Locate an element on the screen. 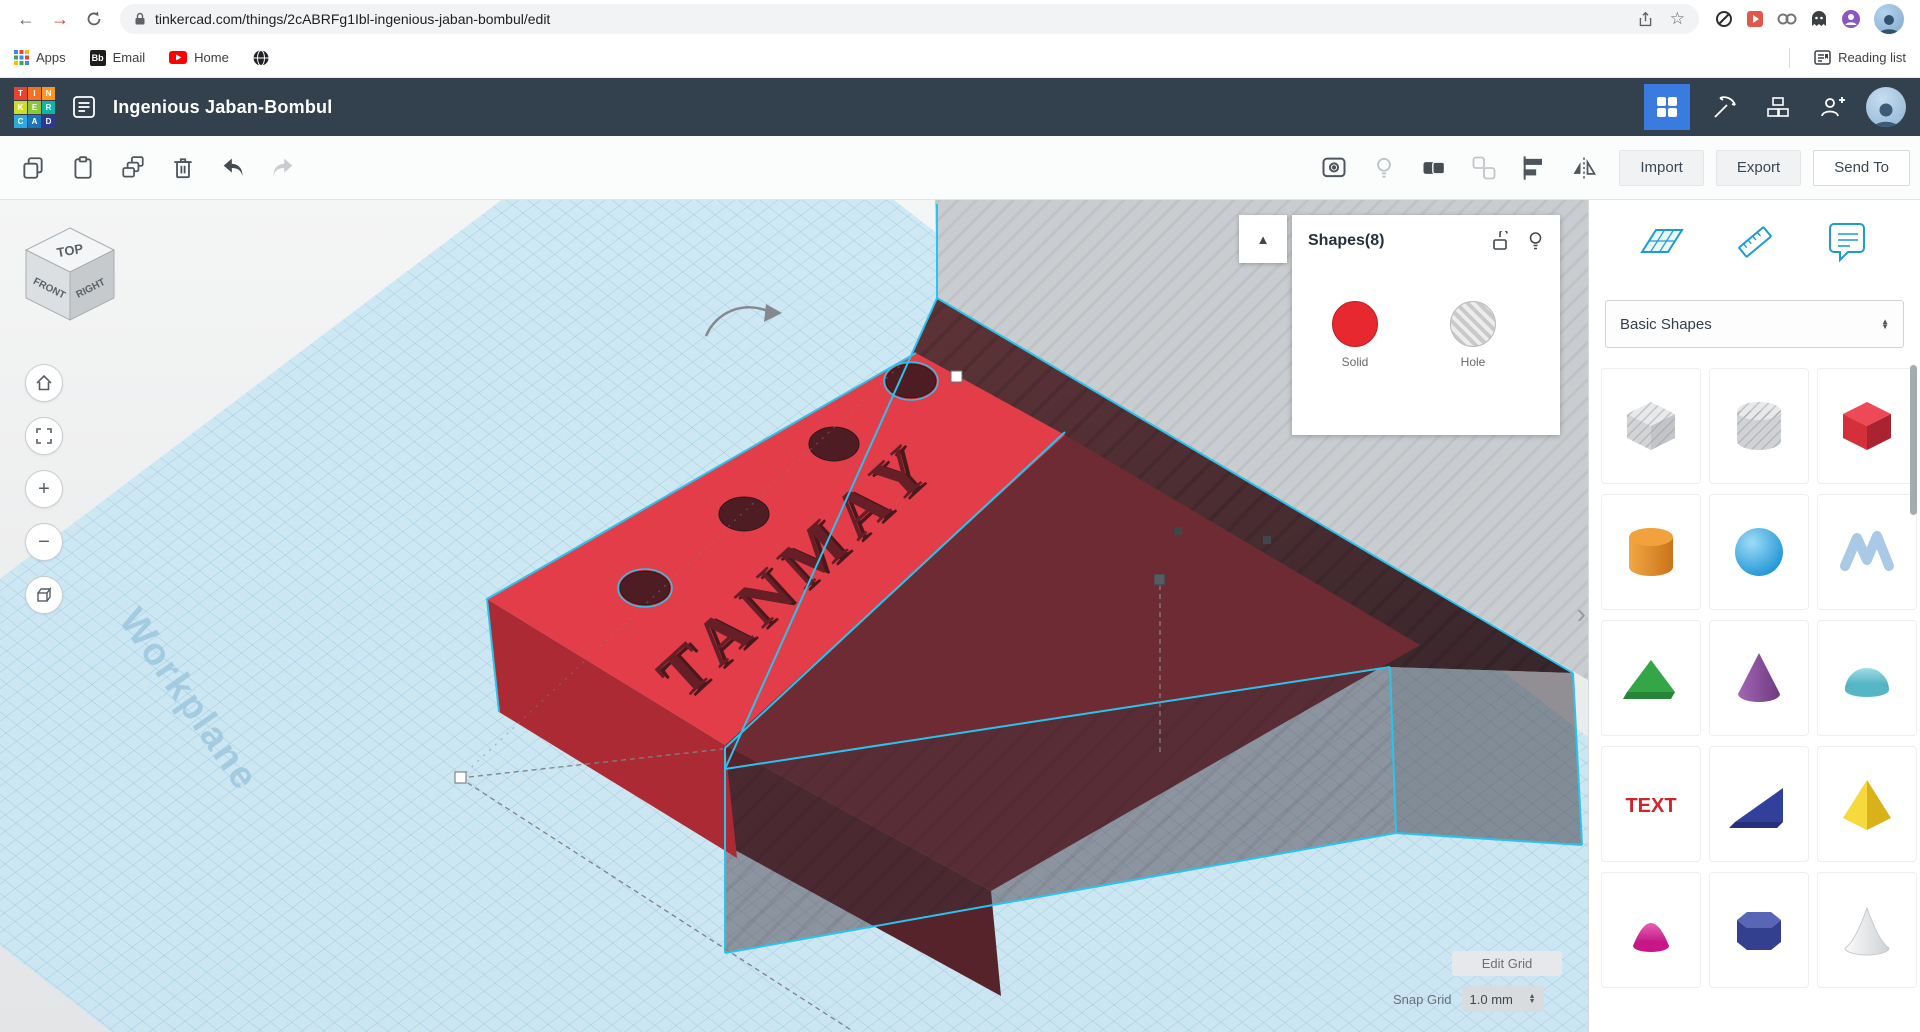 Image resolution: width=1920 pixels, height=1032 pixels. snap-grid-select: 1.0 mm ▲ ▼ is located at coordinates (1502, 999).